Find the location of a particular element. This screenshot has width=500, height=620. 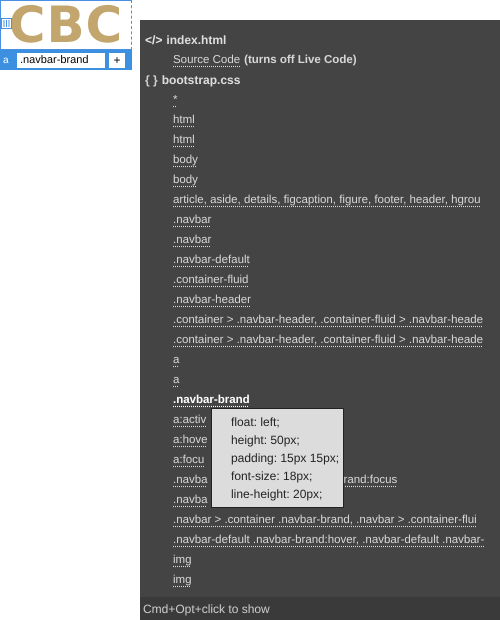

selector-link: Source Code is located at coordinates (206, 60).